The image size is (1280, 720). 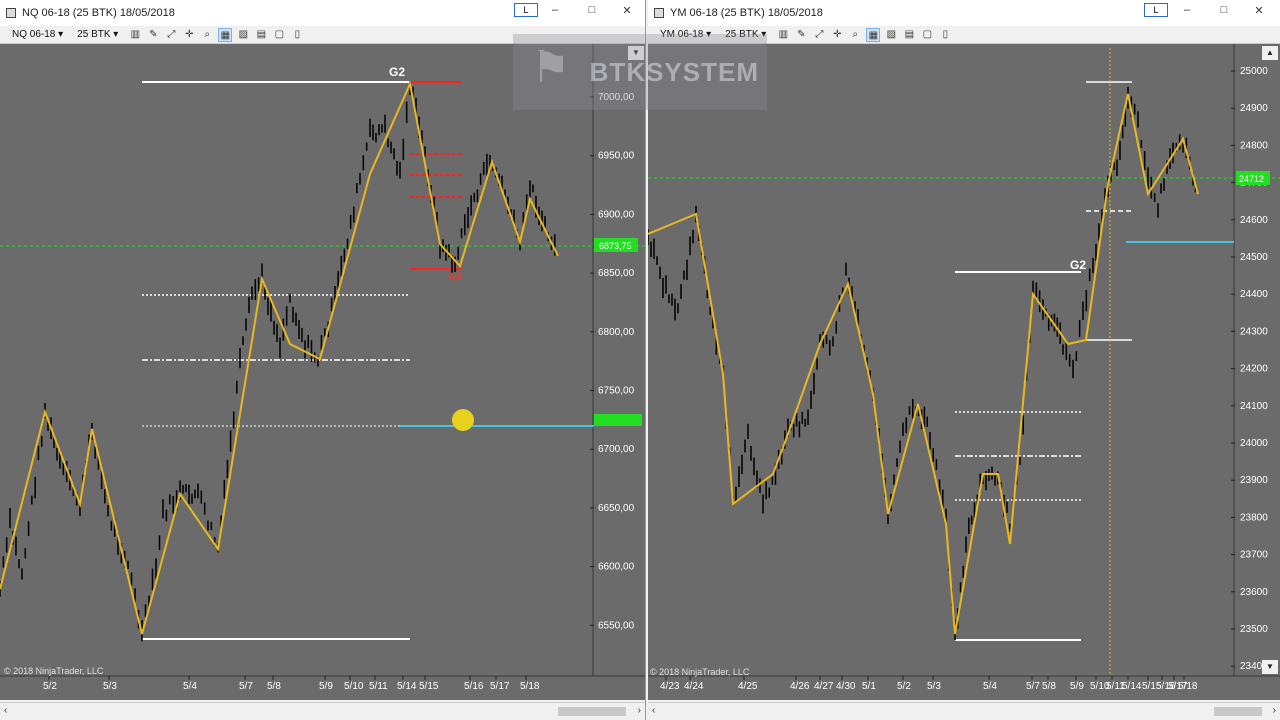 I want to click on price-tick-label: 6800,00, so click(x=616, y=332).